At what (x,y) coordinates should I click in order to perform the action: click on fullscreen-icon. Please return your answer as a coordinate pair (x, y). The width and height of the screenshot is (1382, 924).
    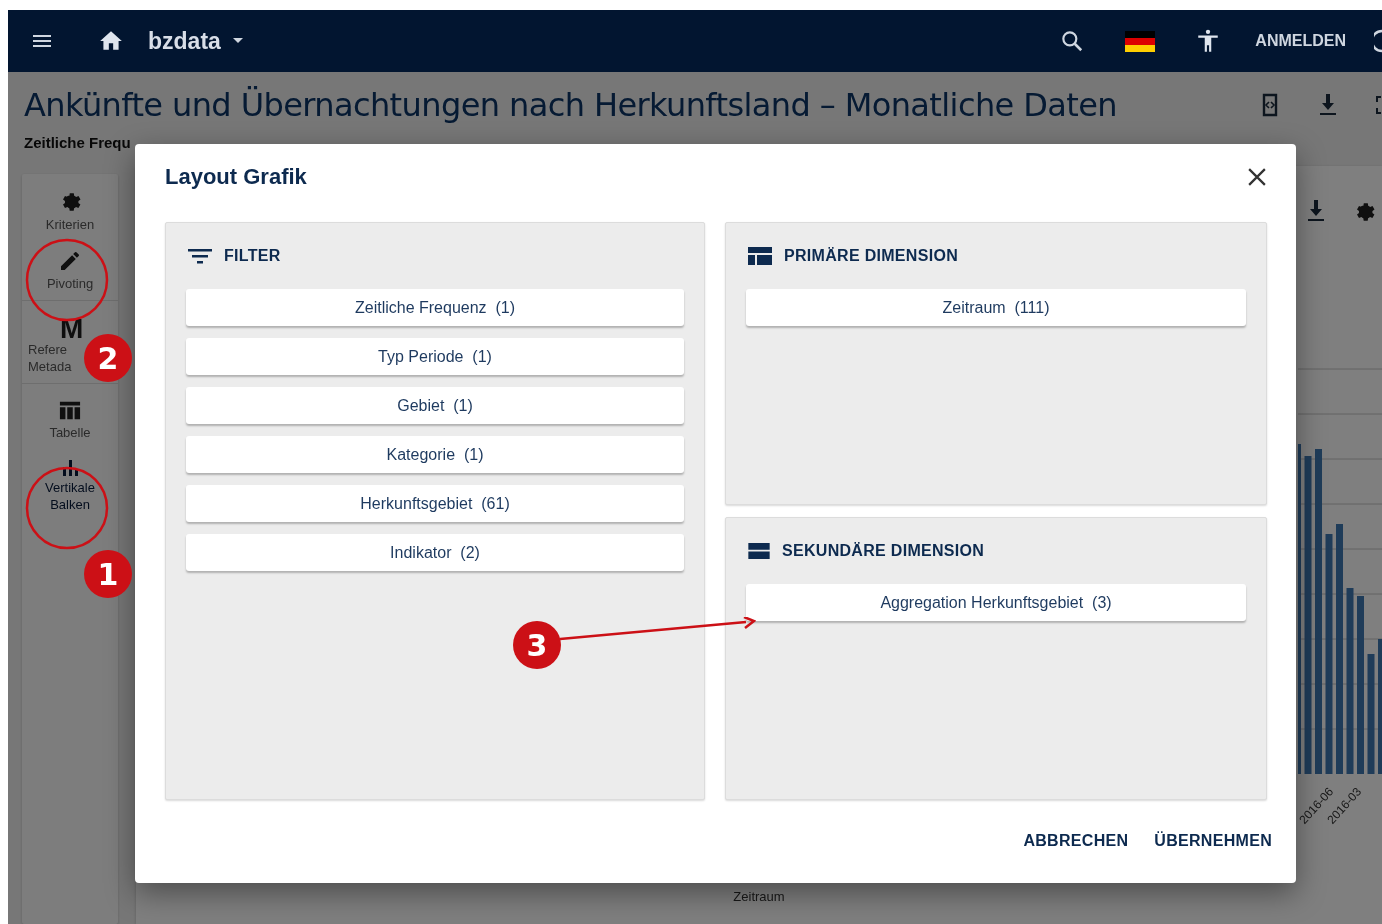
    Looking at the image, I should click on (1379, 105).